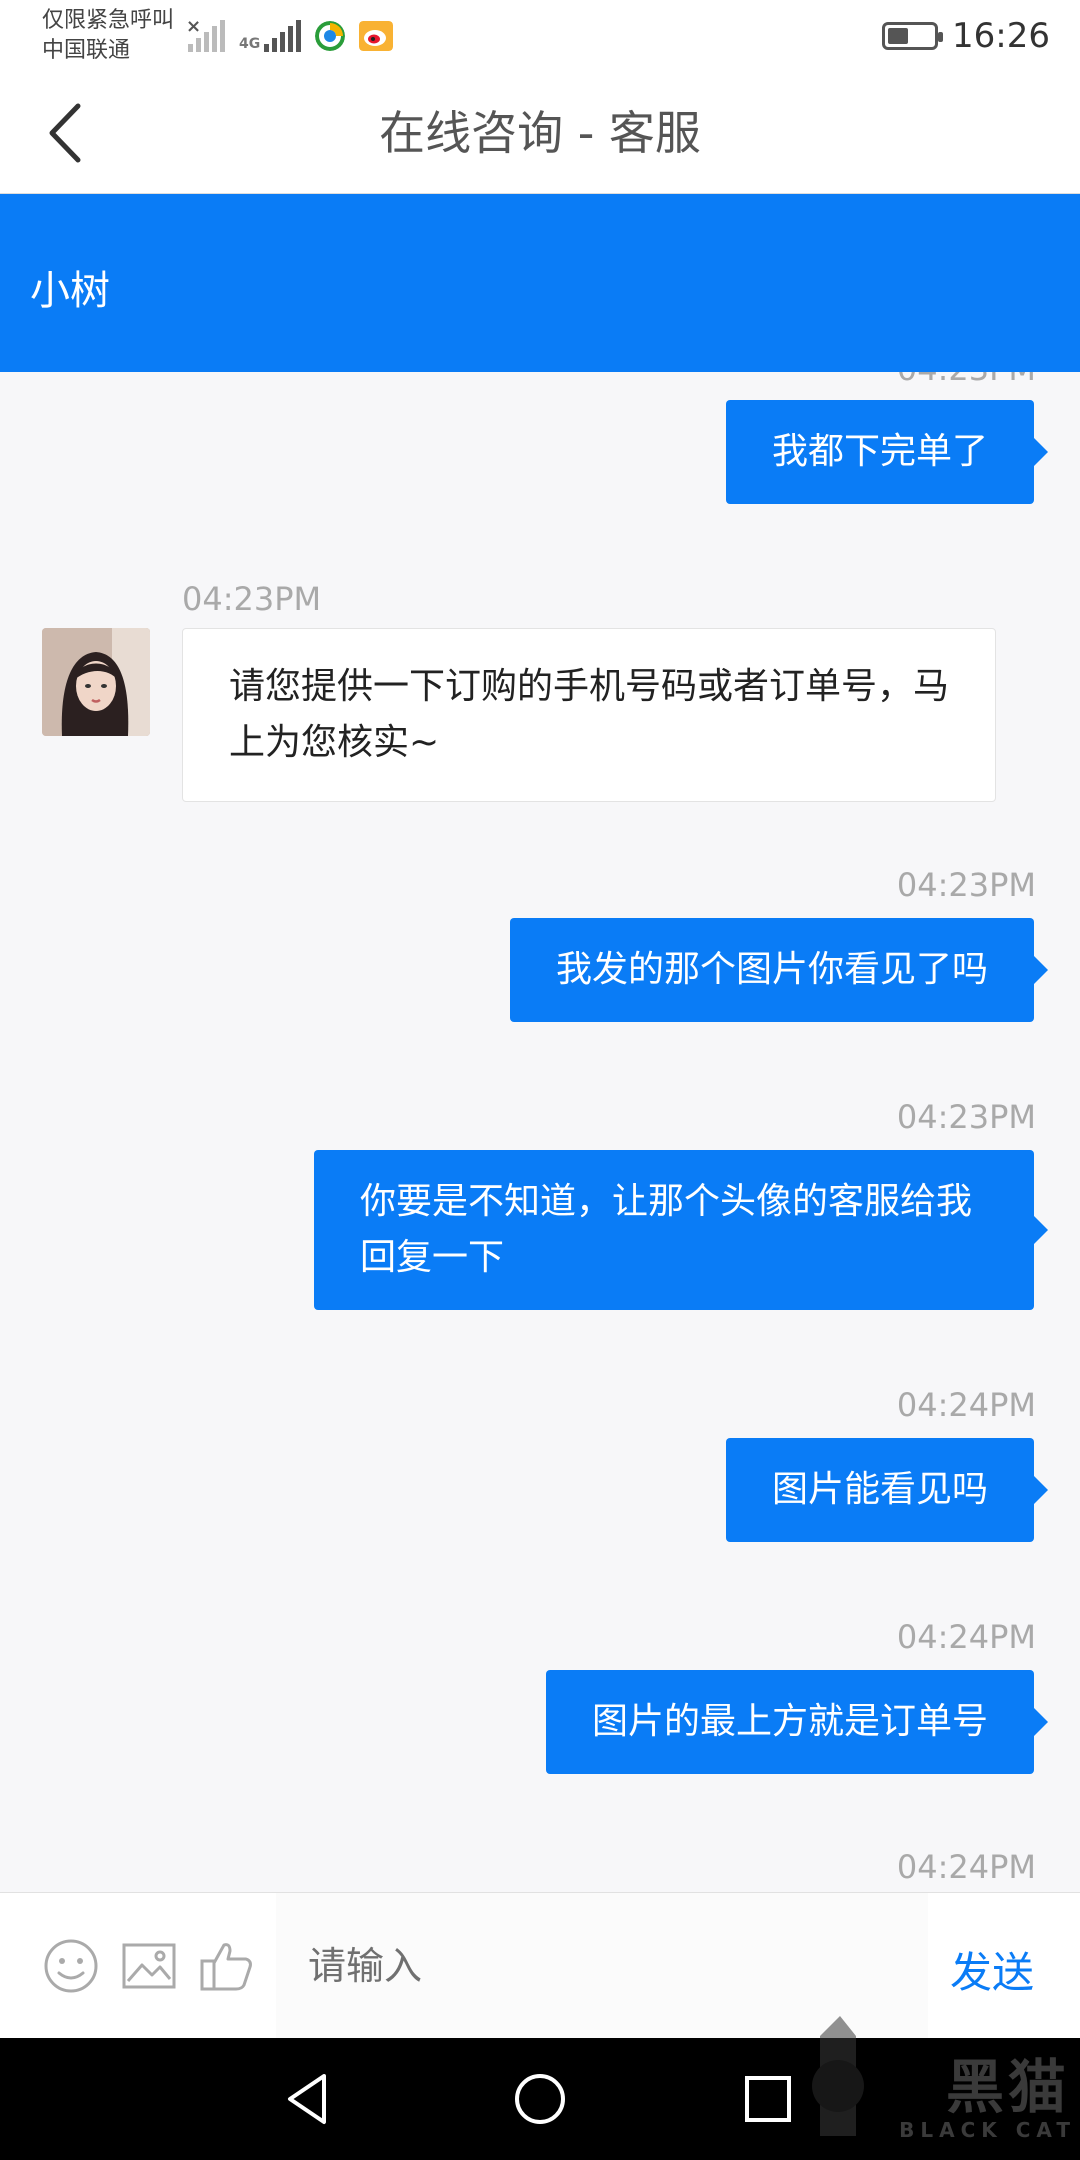 The image size is (1080, 2160). Describe the element at coordinates (987, 2130) in the screenshot. I see `watermark-subtext: BLACK CAT` at that location.